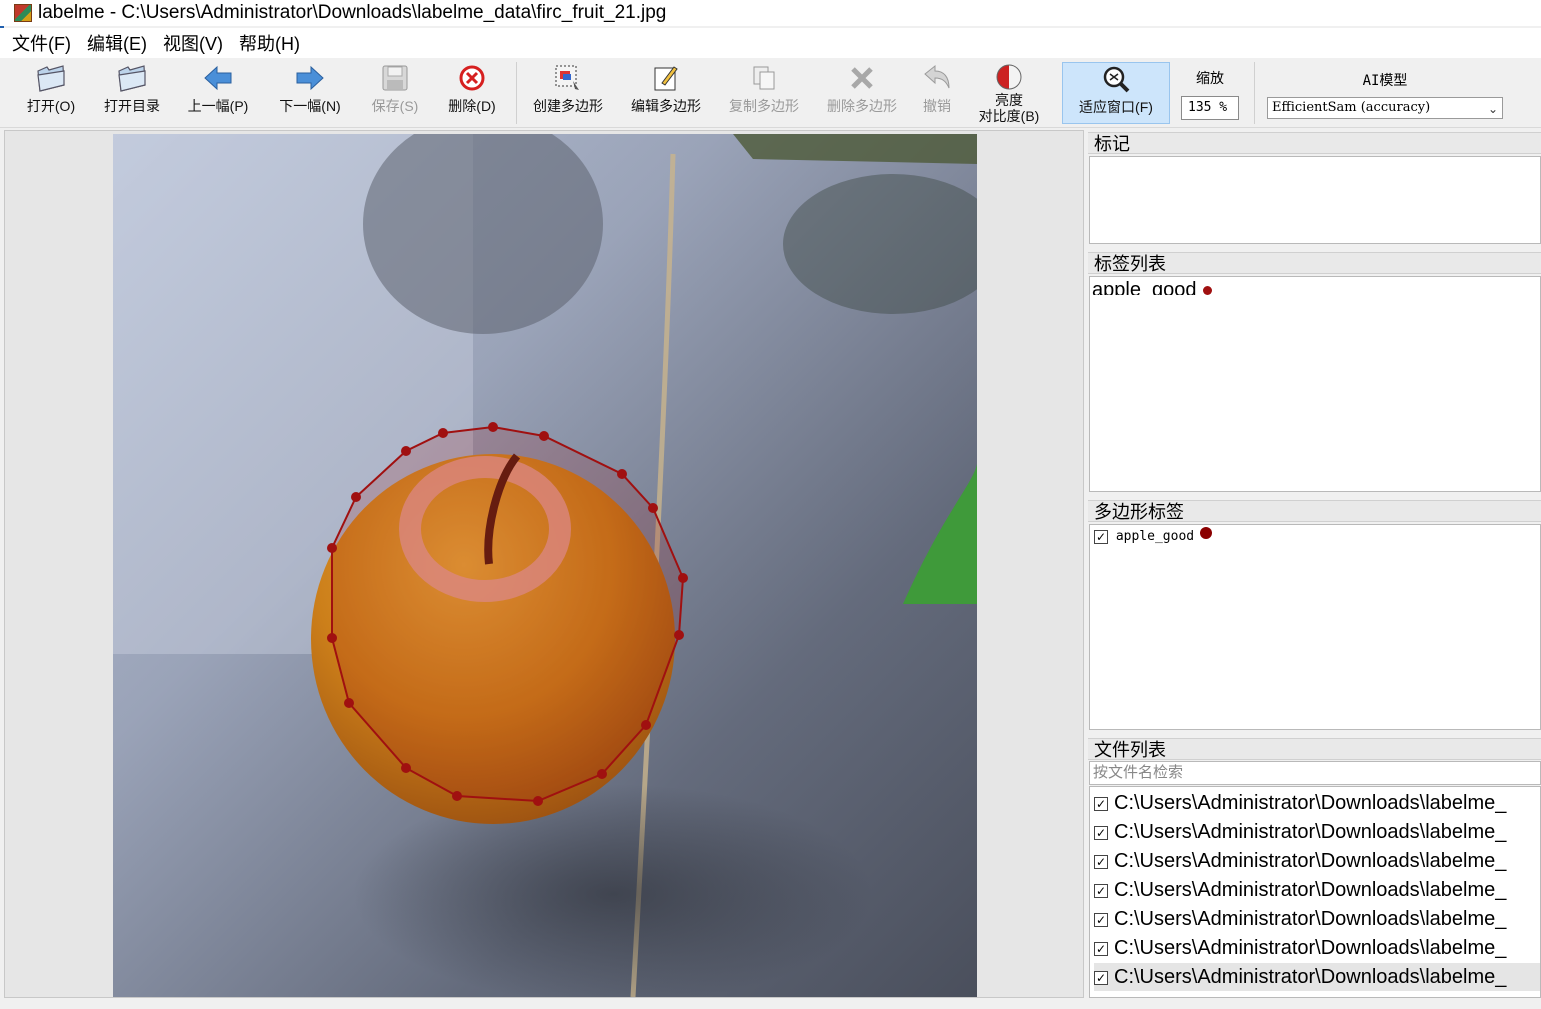 This screenshot has height=1009, width=1541. Describe the element at coordinates (472, 106) in the screenshot. I see `delete-label: 删除(D)` at that location.